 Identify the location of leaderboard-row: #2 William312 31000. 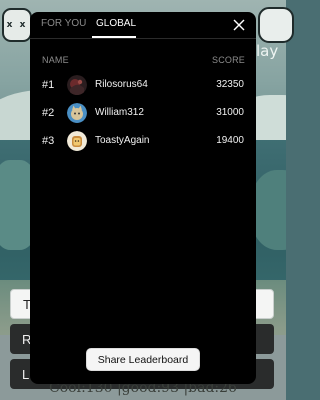
(143, 114).